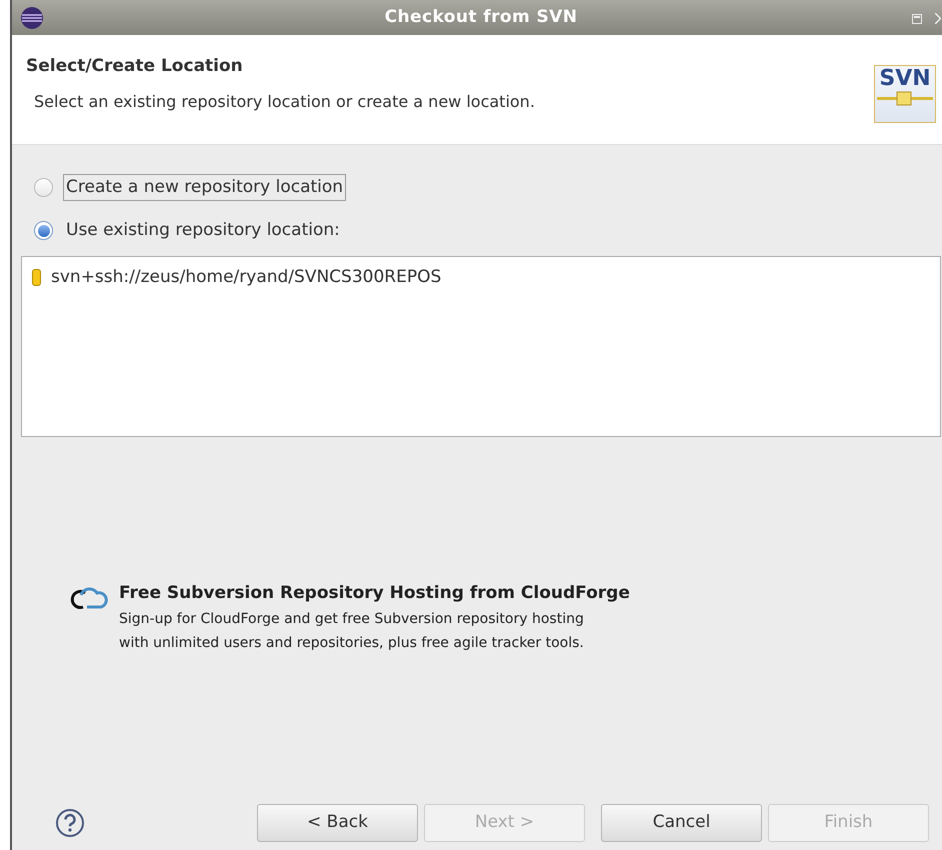  What do you see at coordinates (905, 94) in the screenshot?
I see `svn-logo: SVN` at bounding box center [905, 94].